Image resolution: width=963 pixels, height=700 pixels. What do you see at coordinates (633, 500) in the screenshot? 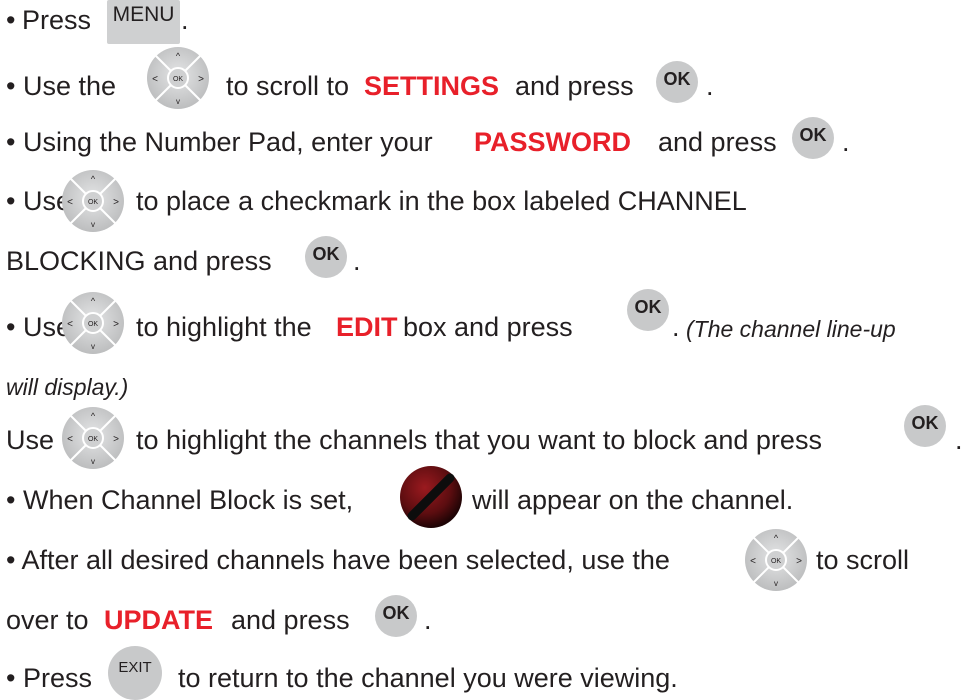
I see `step-text: will appear on the channel.` at bounding box center [633, 500].